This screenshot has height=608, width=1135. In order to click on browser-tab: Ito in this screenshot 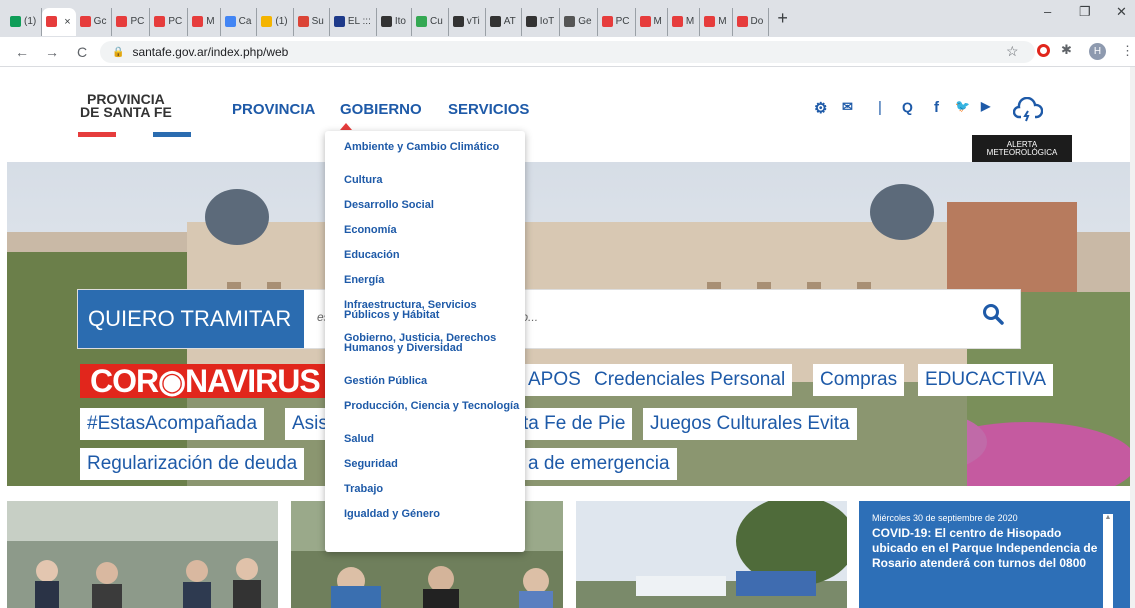, I will do `click(394, 21)`.